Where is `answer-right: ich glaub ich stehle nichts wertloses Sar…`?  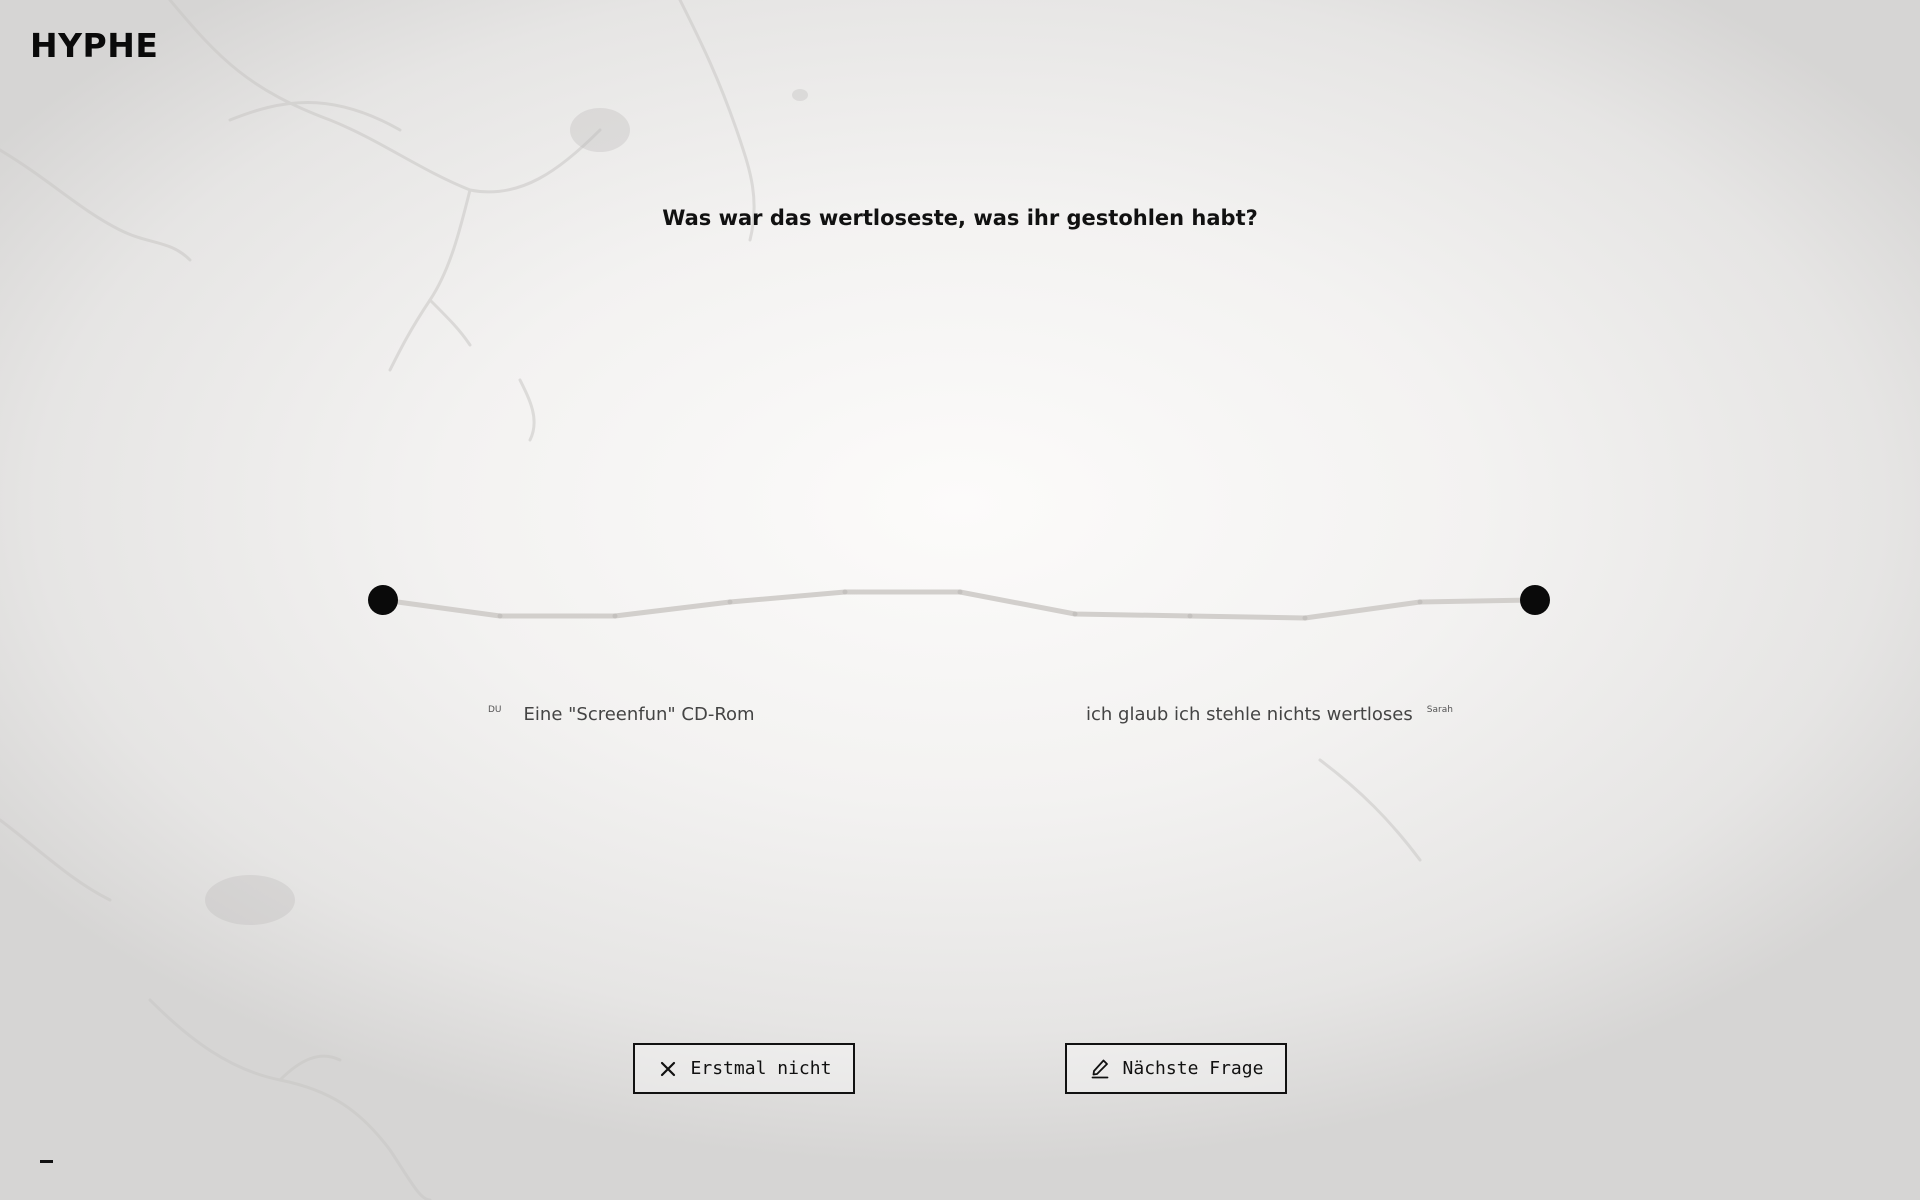
answer-right: ich glaub ich stehle nichts wertloses Sar… is located at coordinates (1269, 714).